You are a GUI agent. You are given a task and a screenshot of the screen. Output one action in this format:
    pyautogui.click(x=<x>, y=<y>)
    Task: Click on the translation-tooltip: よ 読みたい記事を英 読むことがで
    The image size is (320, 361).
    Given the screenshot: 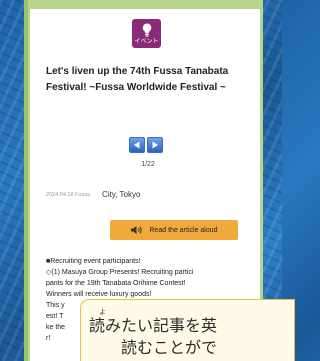 What is the action you would take?
    pyautogui.click(x=187, y=330)
    